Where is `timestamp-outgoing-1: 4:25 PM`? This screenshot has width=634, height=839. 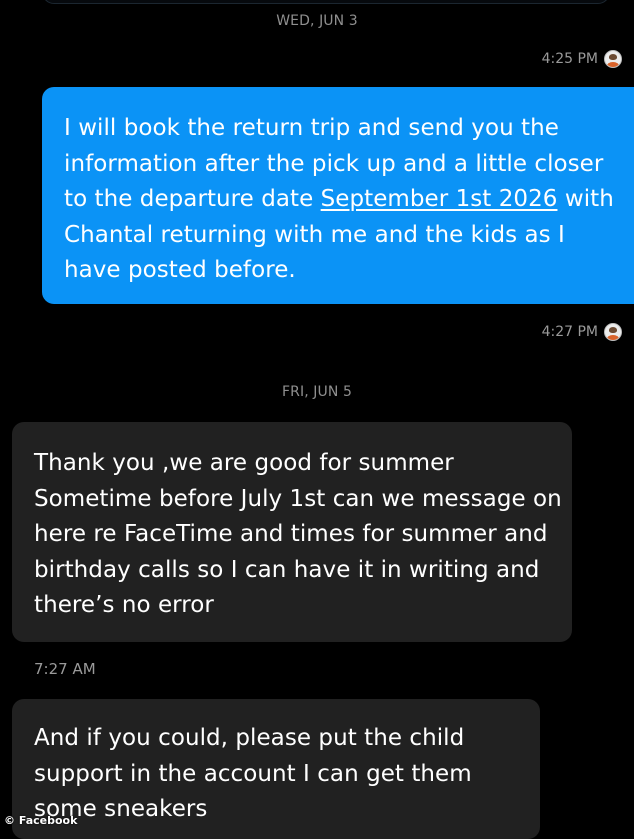
timestamp-outgoing-1: 4:25 PM is located at coordinates (582, 59).